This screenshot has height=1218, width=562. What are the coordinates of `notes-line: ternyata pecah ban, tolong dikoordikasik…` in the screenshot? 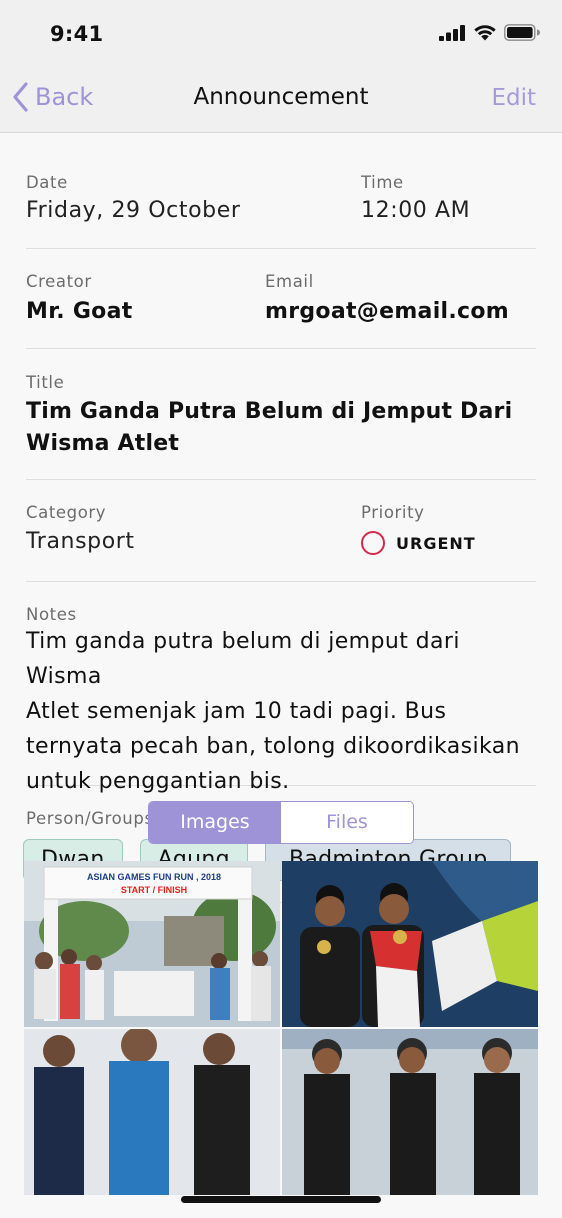 It's located at (273, 746).